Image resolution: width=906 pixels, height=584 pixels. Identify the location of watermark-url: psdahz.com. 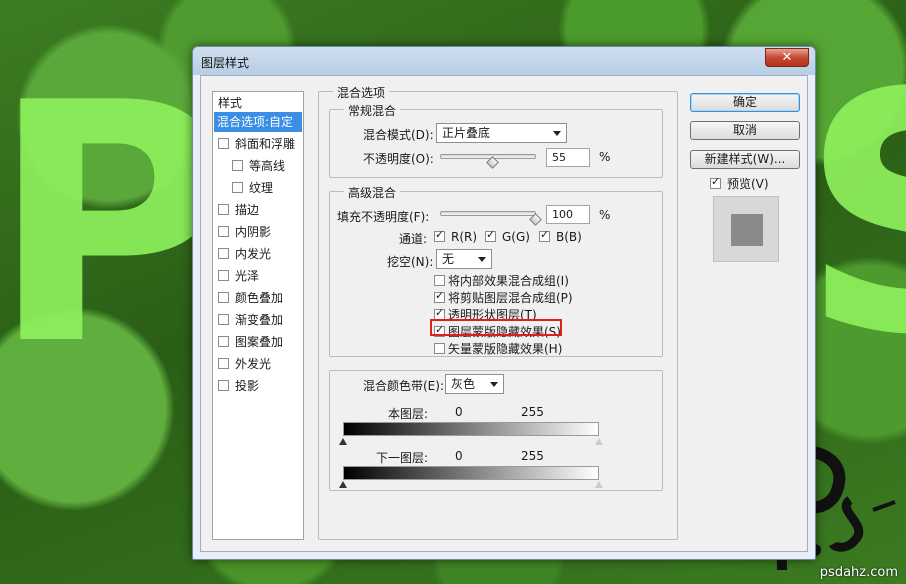
(858, 572).